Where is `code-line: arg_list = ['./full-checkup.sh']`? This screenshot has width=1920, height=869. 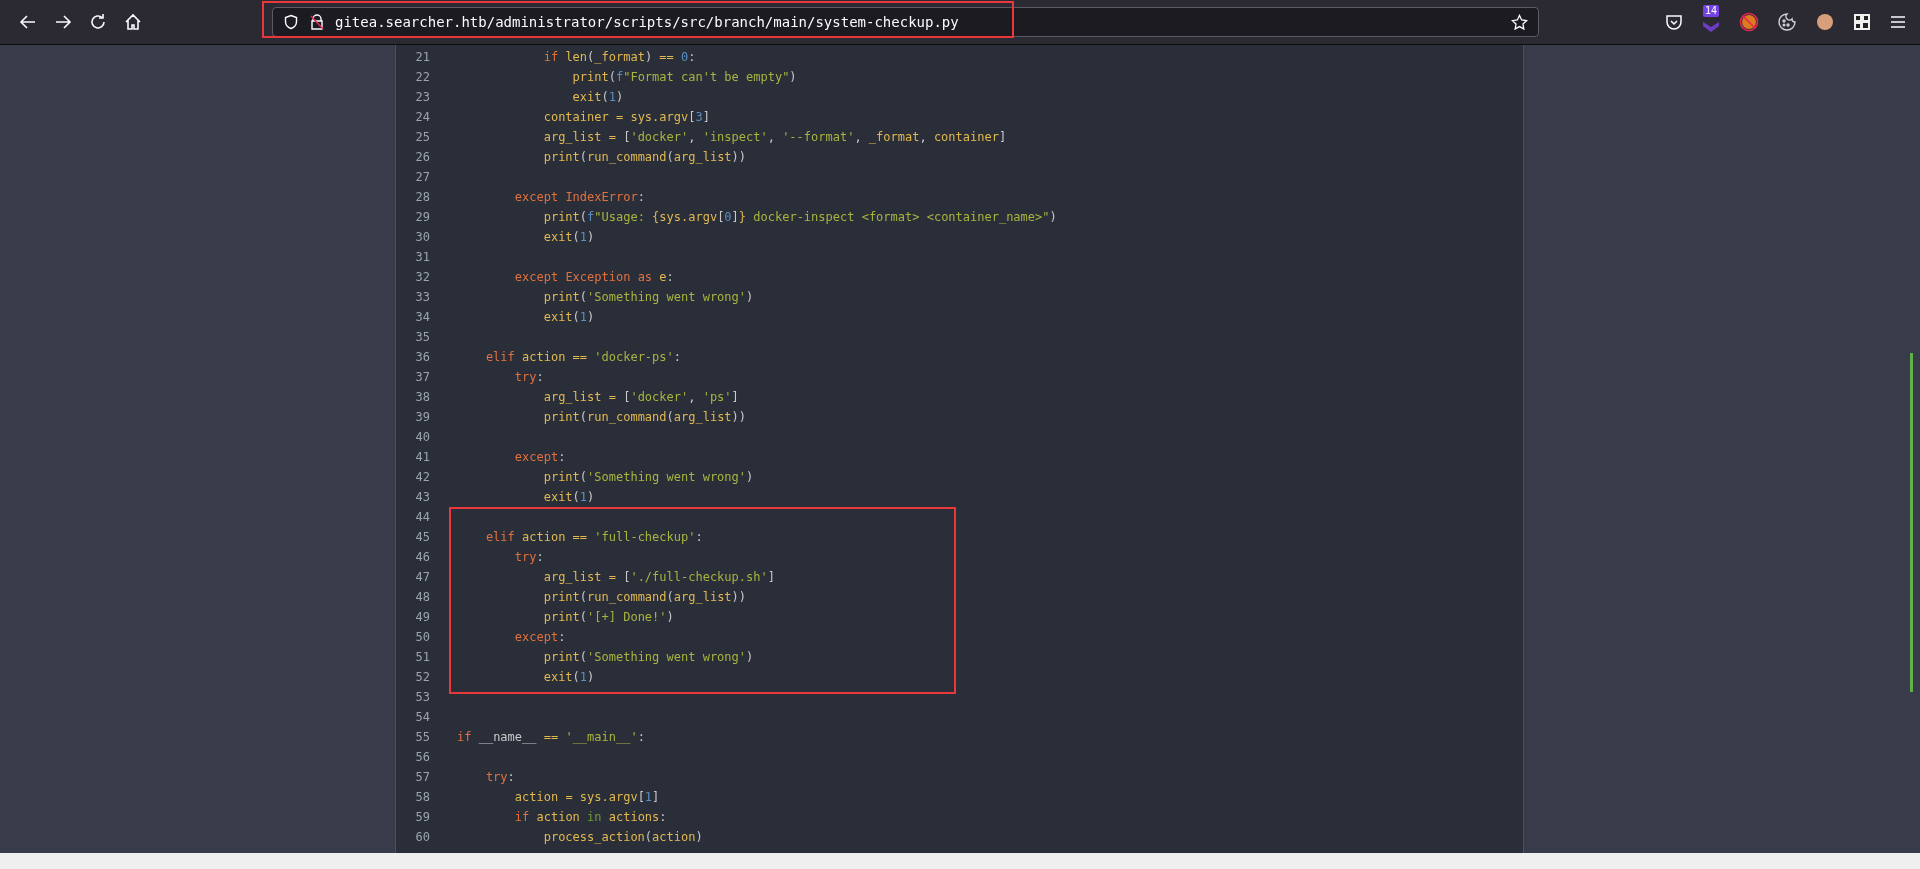
code-line: arg_list = ['./full-checkup.sh'] is located at coordinates (658, 577).